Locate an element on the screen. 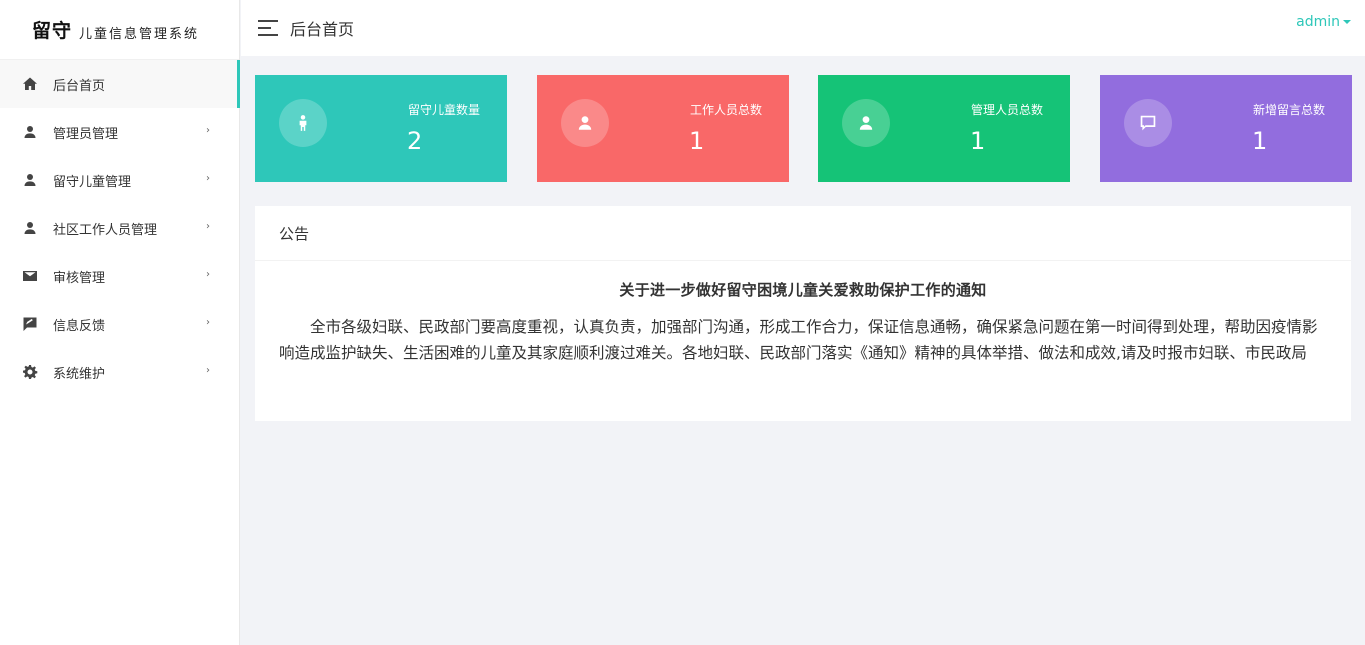 The image size is (1365, 645). sidebar-item-label: 后台首页 is located at coordinates (79, 86).